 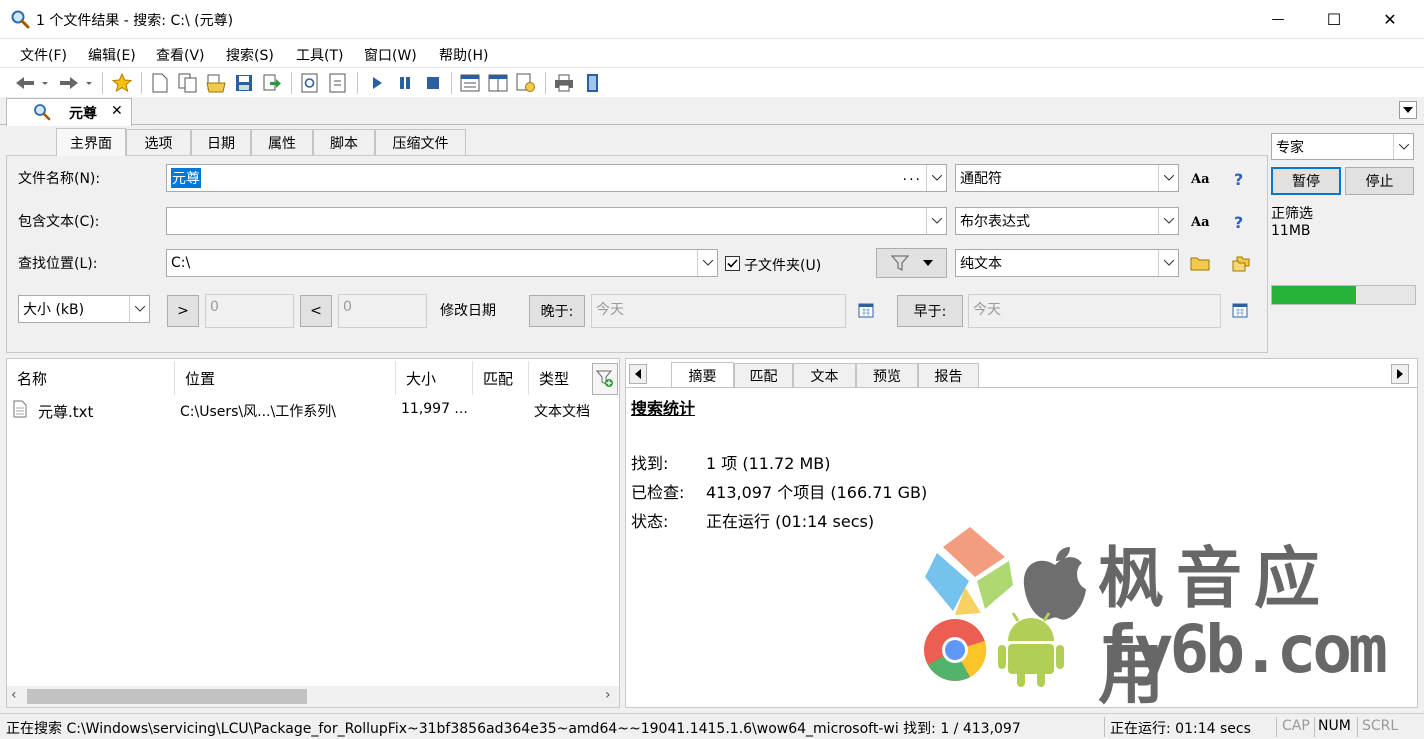 What do you see at coordinates (214, 307) in the screenshot?
I see `size-min-value: 0` at bounding box center [214, 307].